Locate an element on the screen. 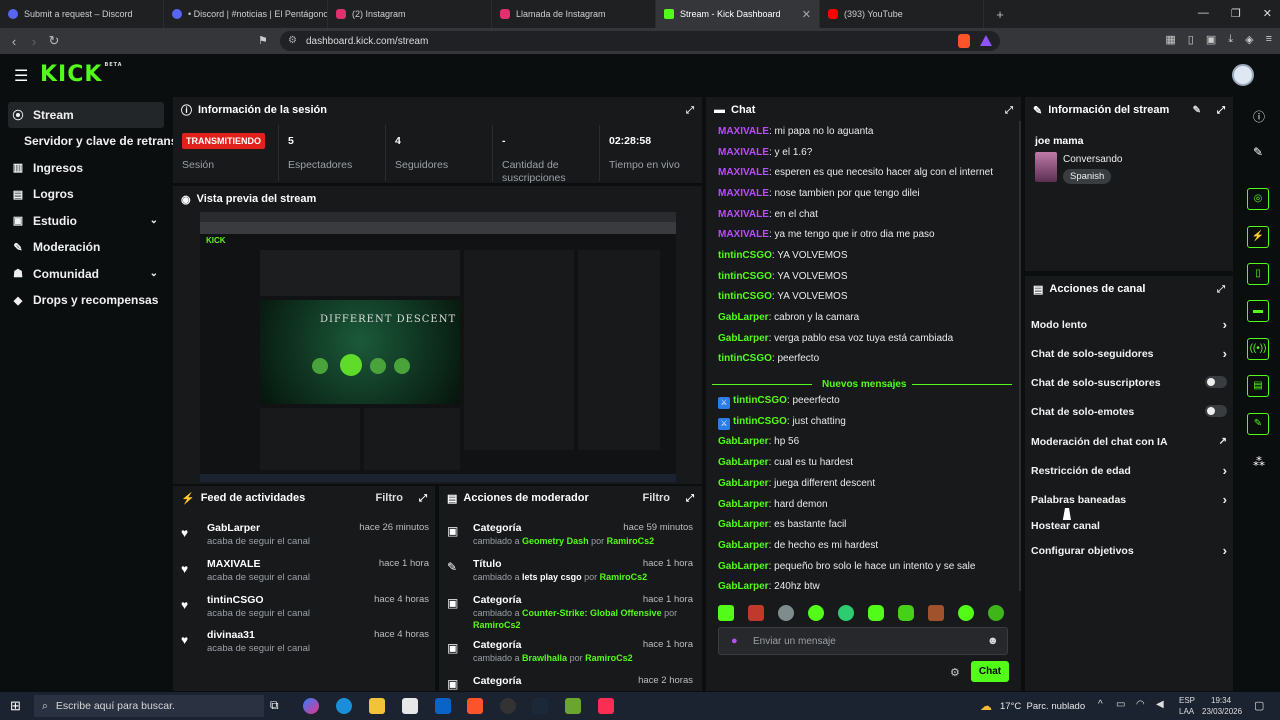  rail-button-bolt-icon: ⚡ is located at coordinates (1258, 237).